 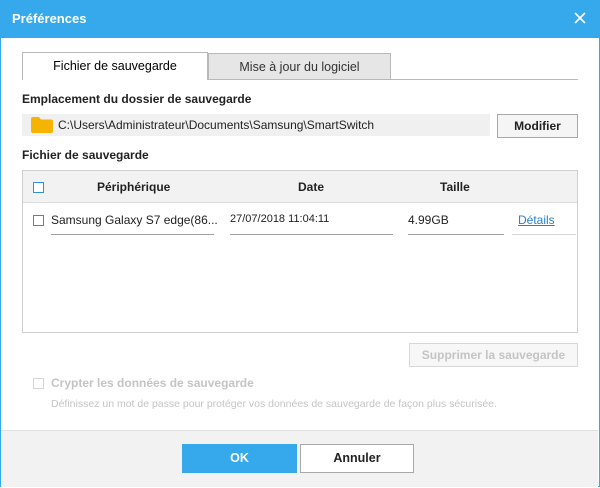 What do you see at coordinates (300, 19) in the screenshot?
I see `title-bar: Préférences` at bounding box center [300, 19].